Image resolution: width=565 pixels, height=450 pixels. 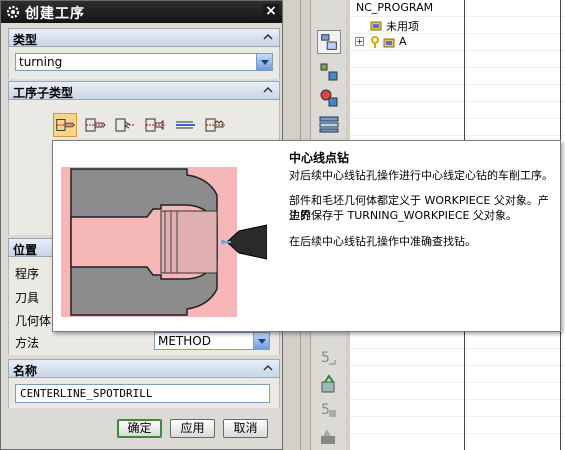 I want to click on nav-root-row: NC_PROGRAM, so click(x=457, y=8).